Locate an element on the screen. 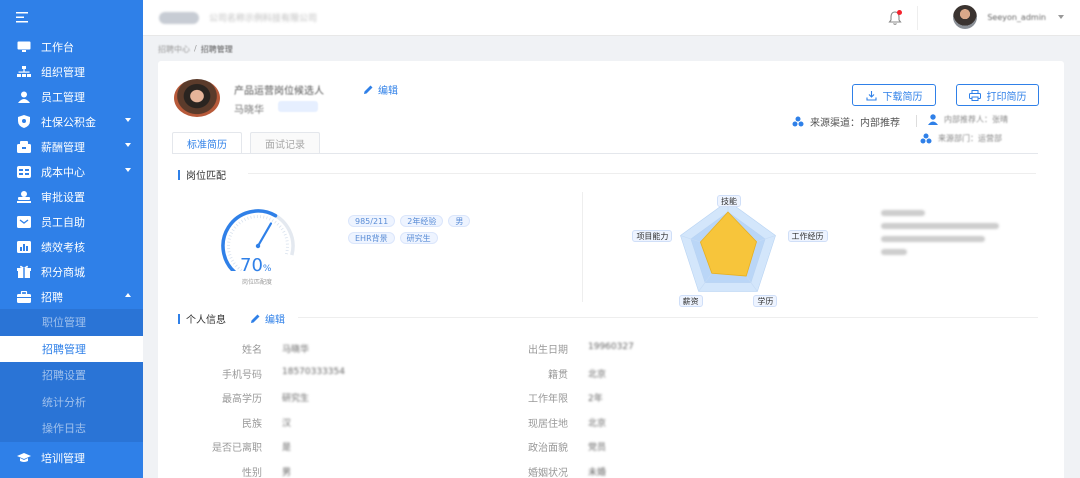 The image size is (1080, 478). breadcrumb-current: 招聘管理 is located at coordinates (216, 49).